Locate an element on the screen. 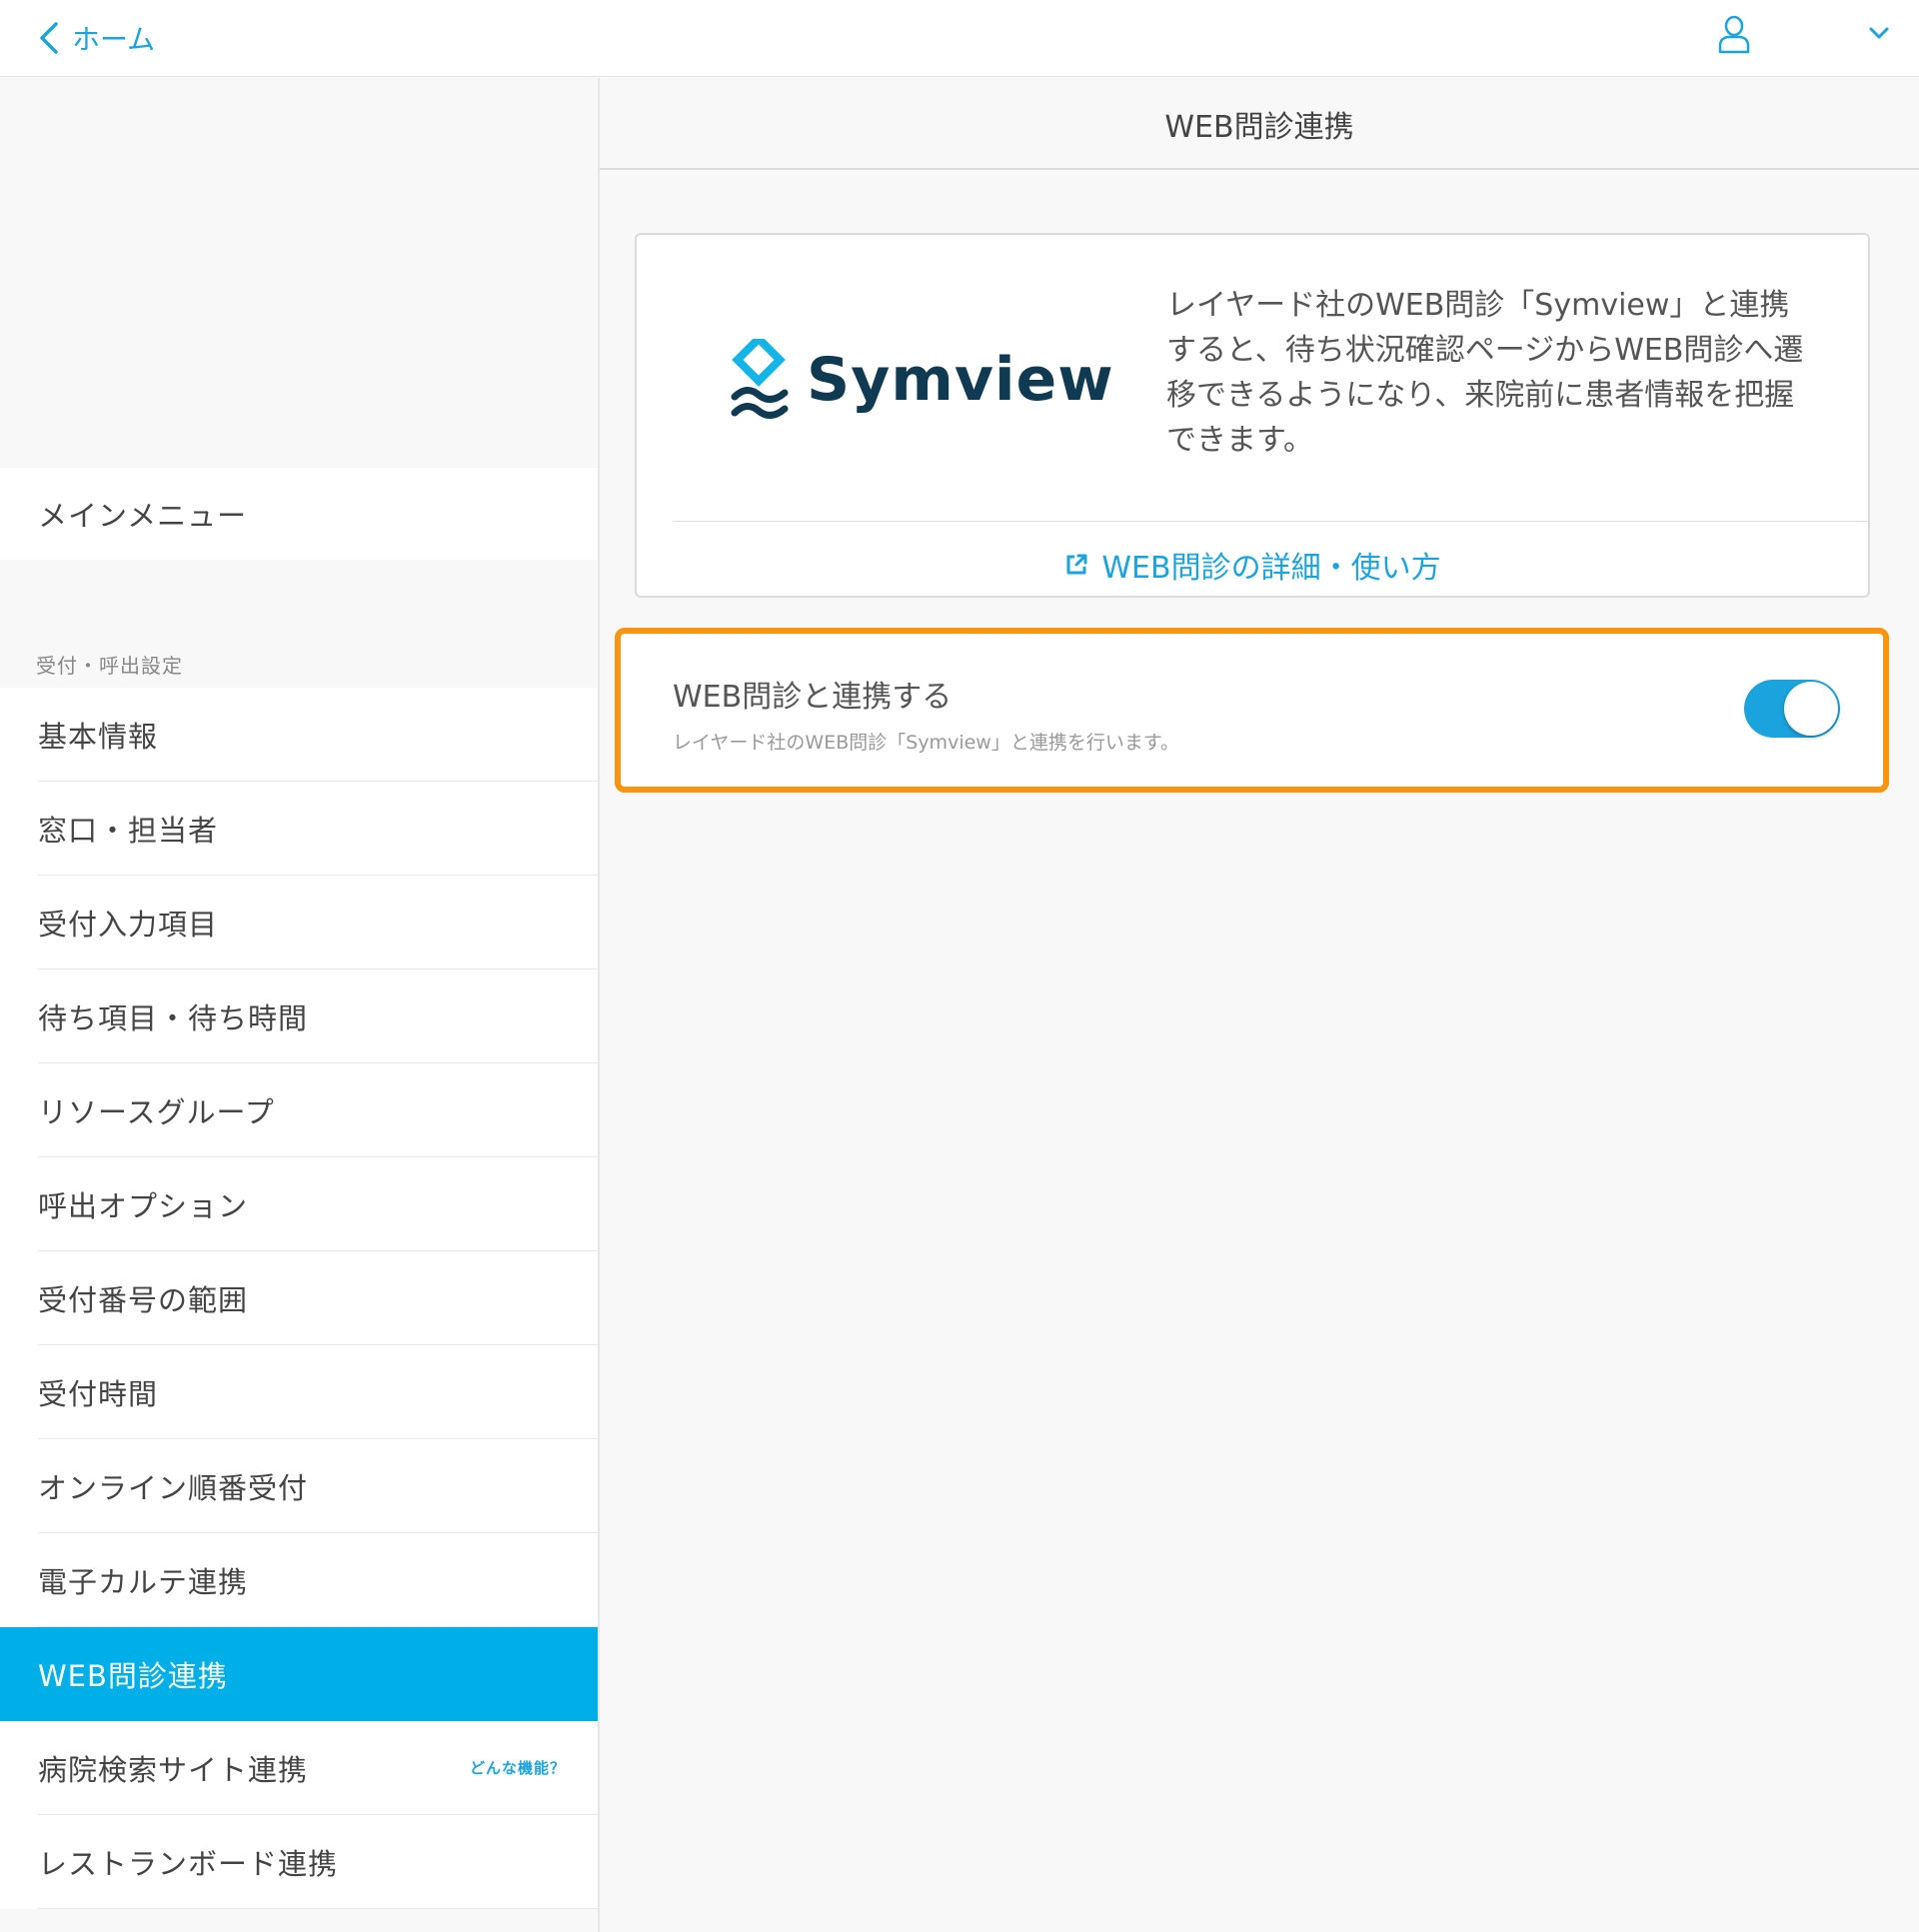 This screenshot has height=1932, width=1919. sidebar-item-online-queue: オンライン順番受付 is located at coordinates (299, 1486).